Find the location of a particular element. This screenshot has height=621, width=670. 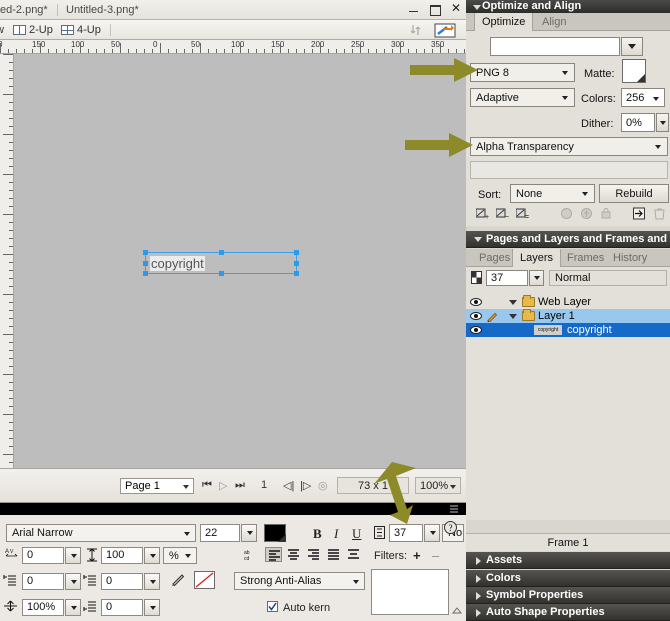

leading-input: 37 is located at coordinates (406, 533).